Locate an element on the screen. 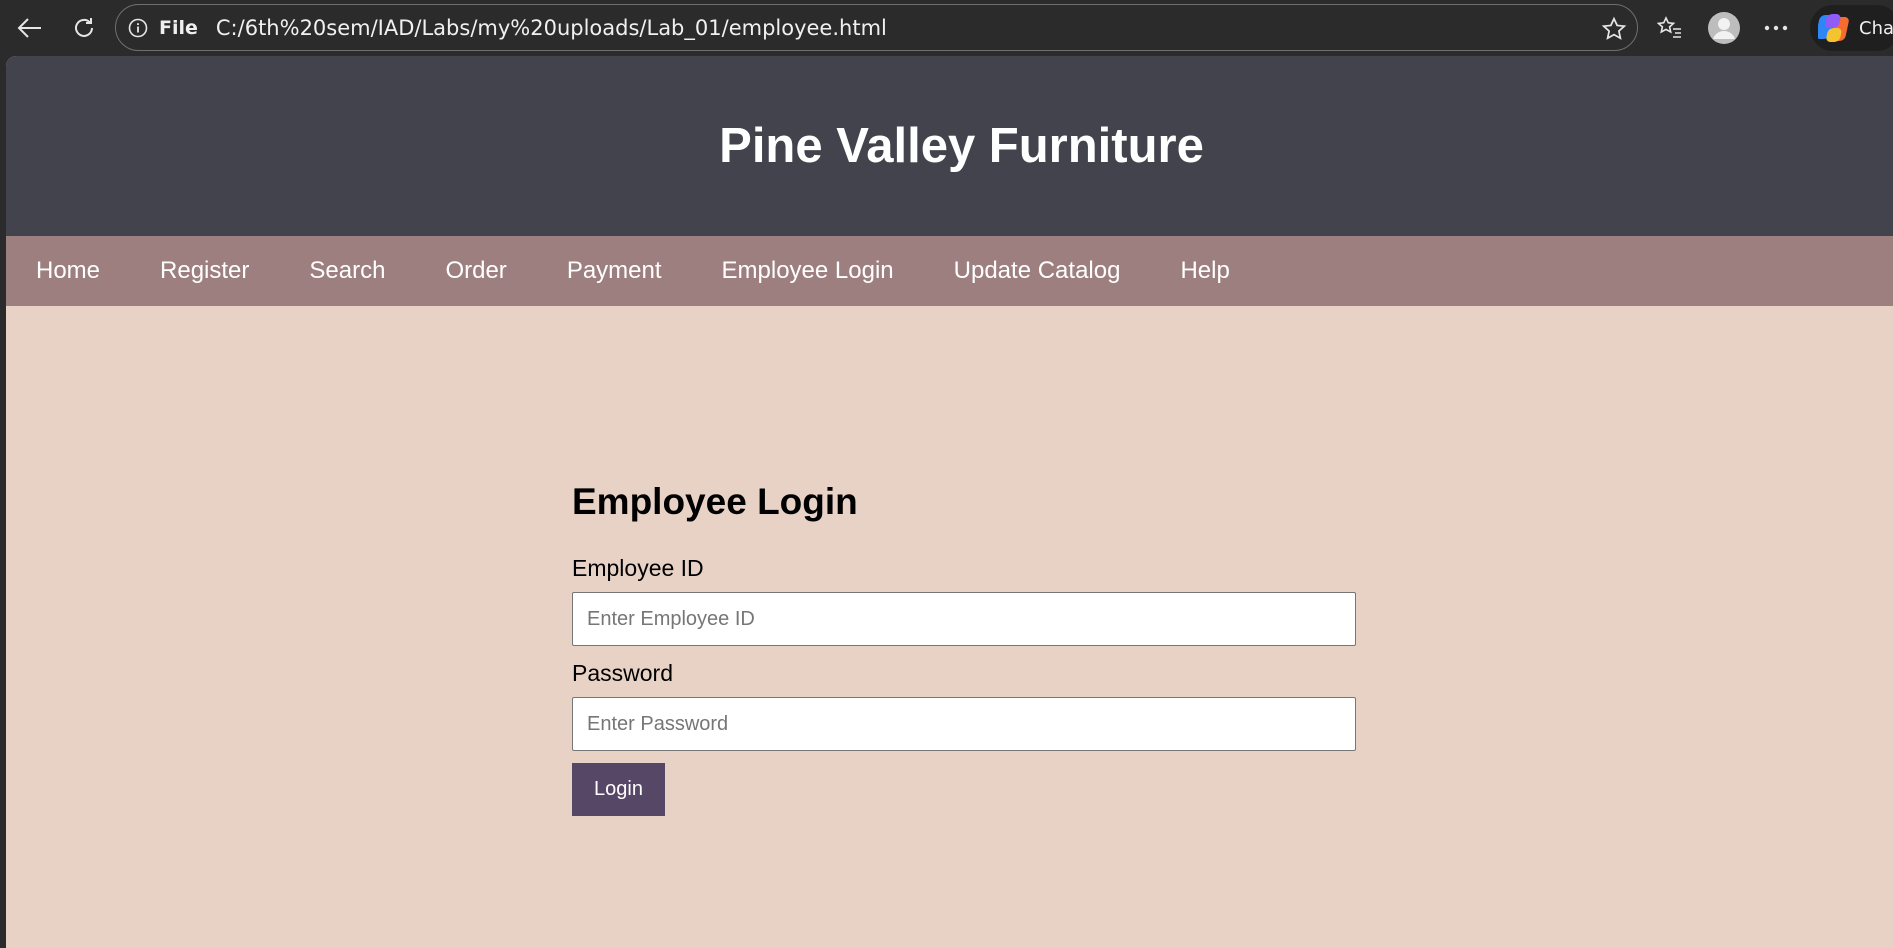 The height and width of the screenshot is (948, 1893). nav-link-search: Search is located at coordinates (347, 271).